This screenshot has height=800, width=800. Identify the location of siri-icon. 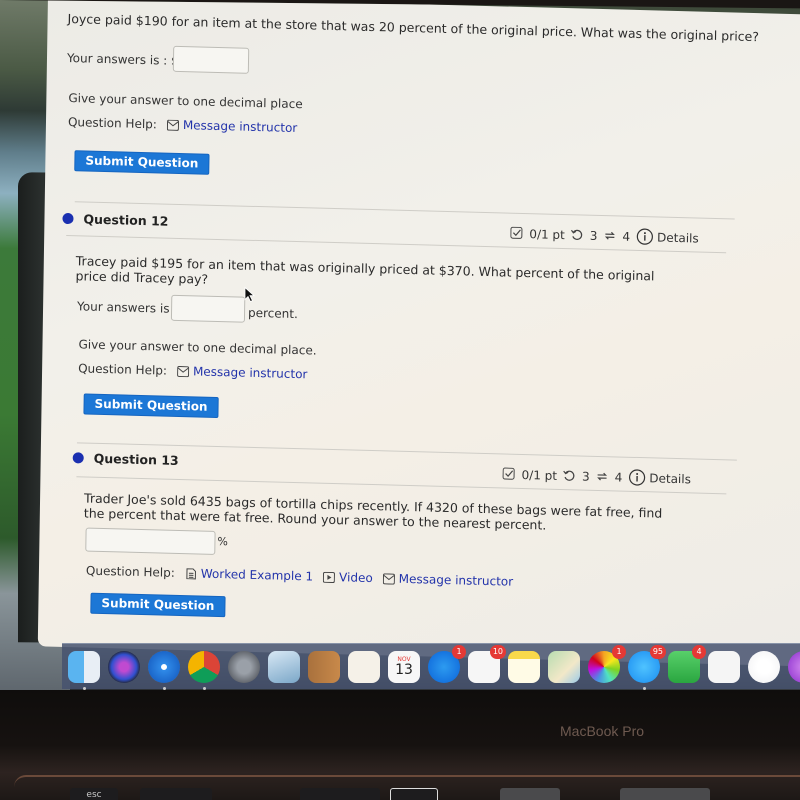
(124, 667).